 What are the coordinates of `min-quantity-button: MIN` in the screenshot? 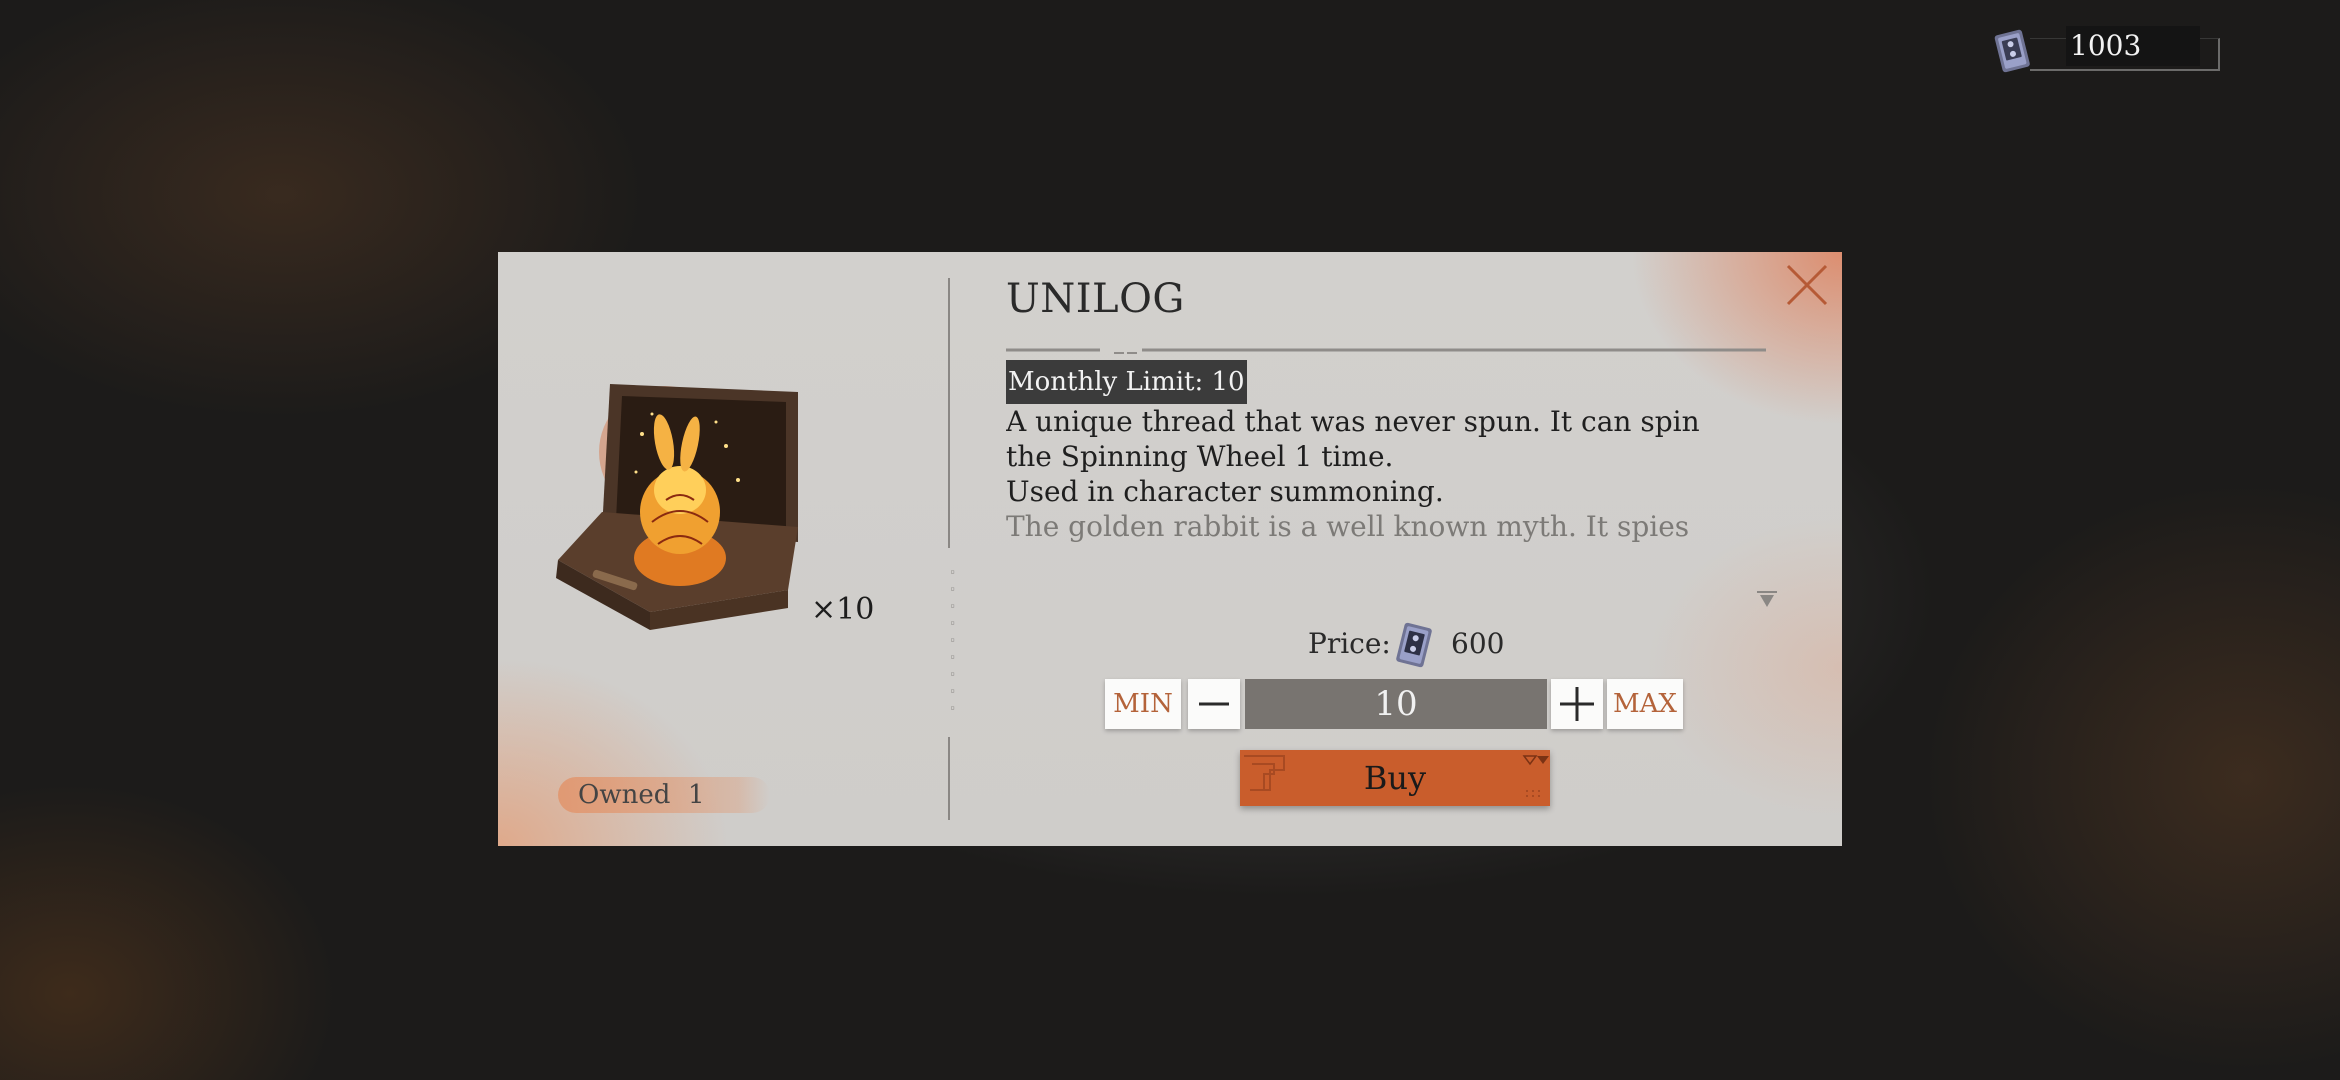 It's located at (1143, 704).